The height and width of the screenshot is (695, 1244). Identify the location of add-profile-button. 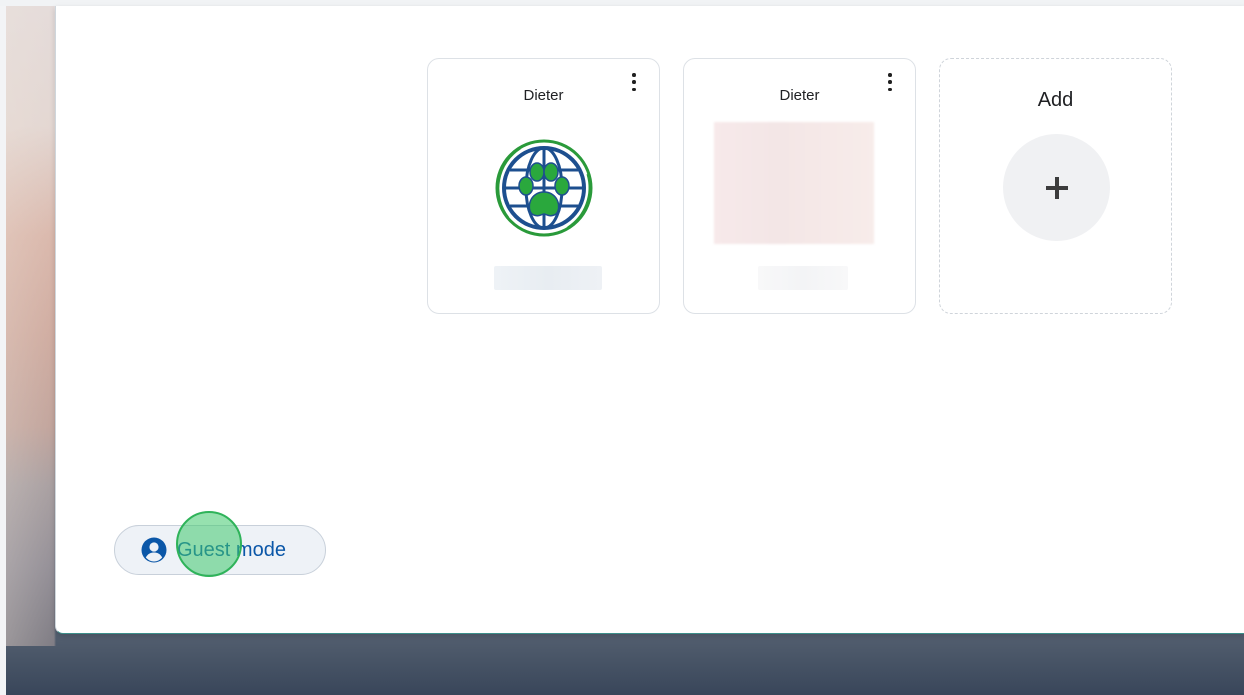
(1056, 187).